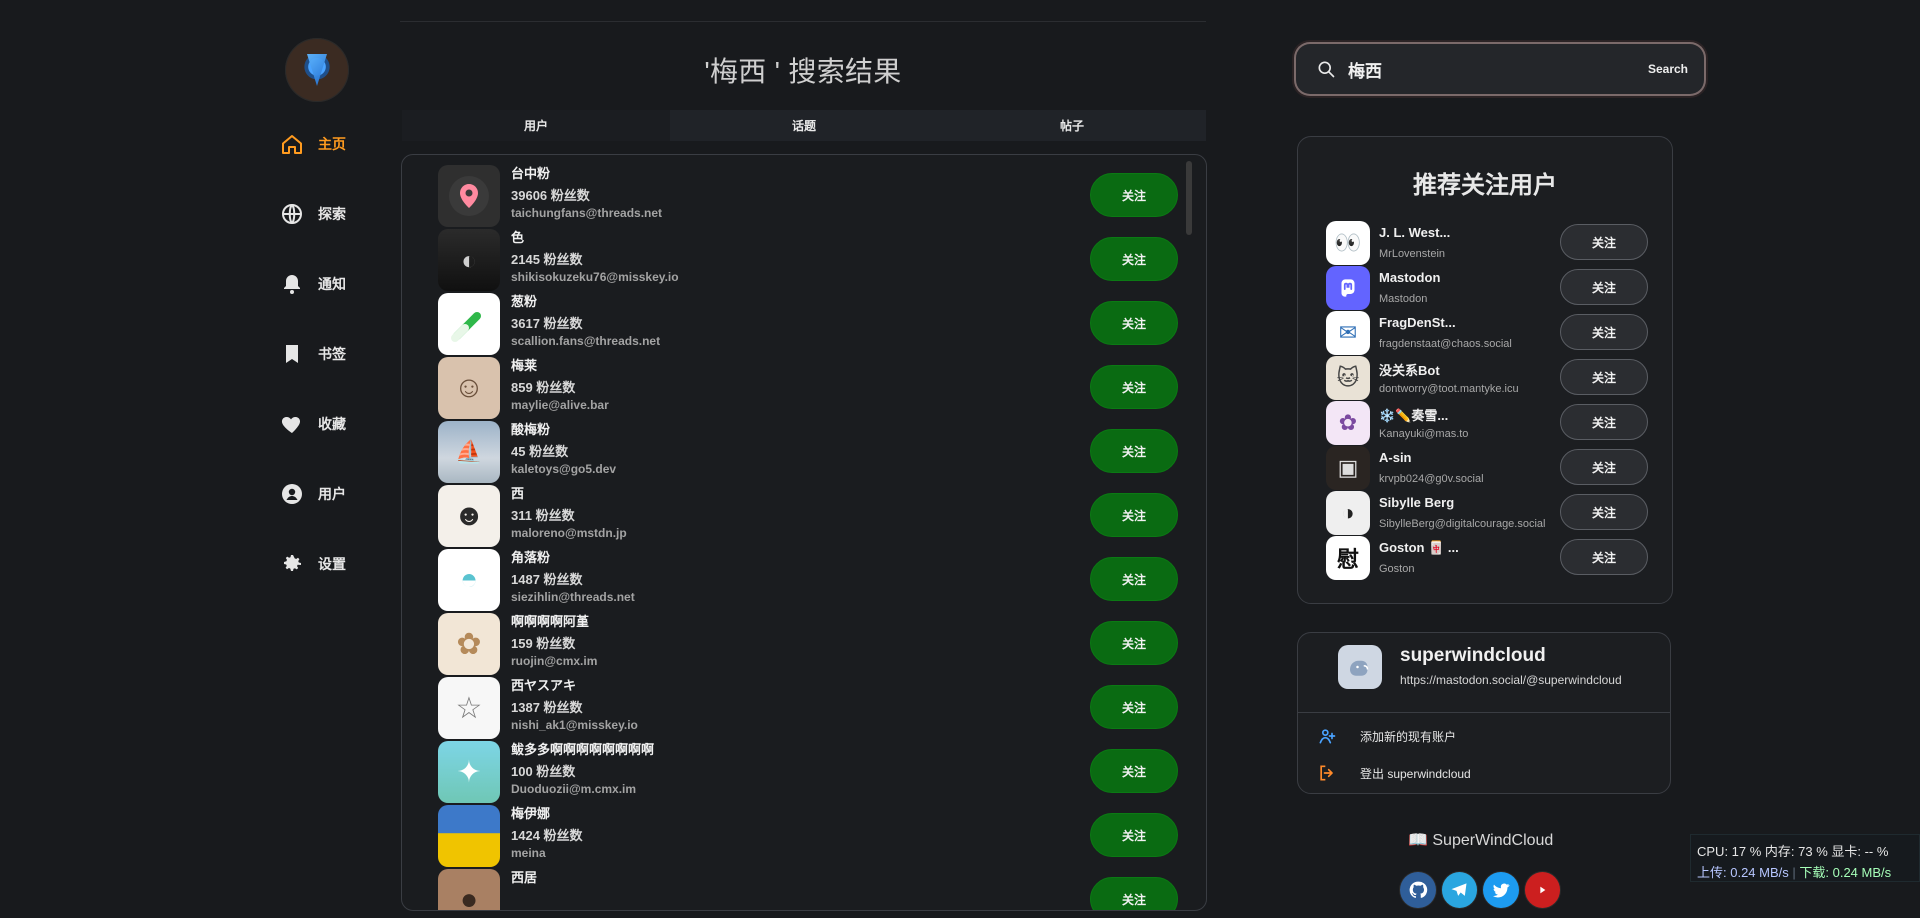  Describe the element at coordinates (1072, 125) in the screenshot. I see `tab-posts: 帖子` at that location.